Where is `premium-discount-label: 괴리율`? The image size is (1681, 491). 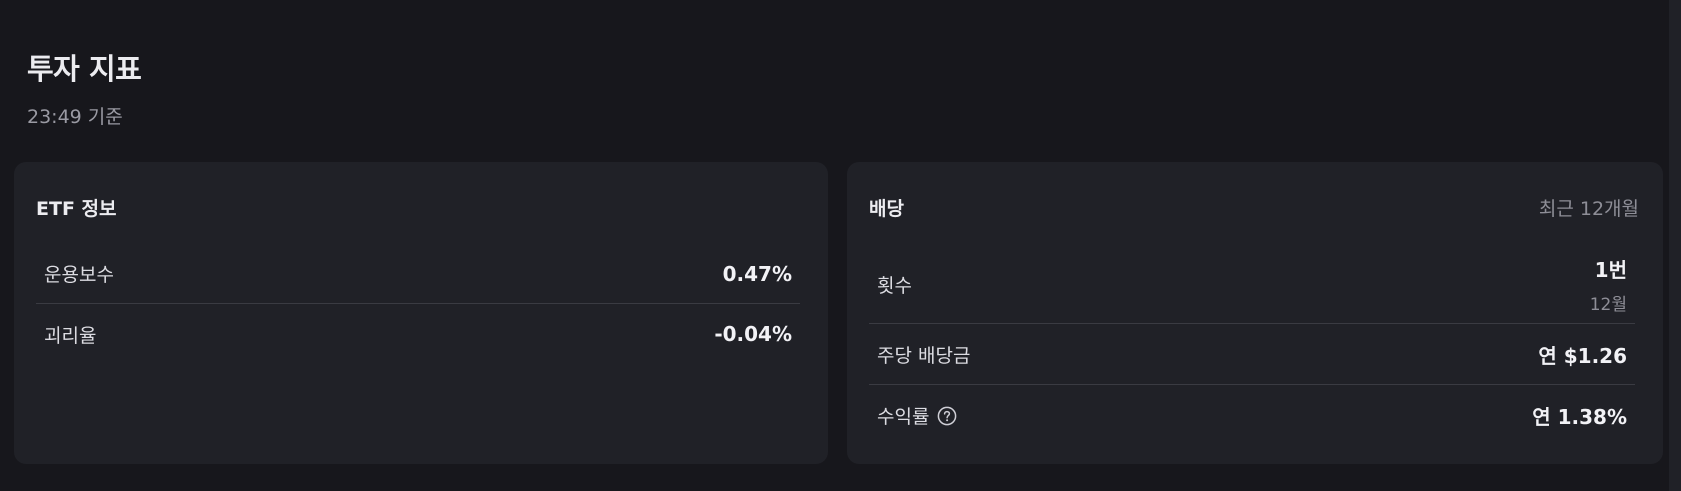 premium-discount-label: 괴리율 is located at coordinates (70, 335).